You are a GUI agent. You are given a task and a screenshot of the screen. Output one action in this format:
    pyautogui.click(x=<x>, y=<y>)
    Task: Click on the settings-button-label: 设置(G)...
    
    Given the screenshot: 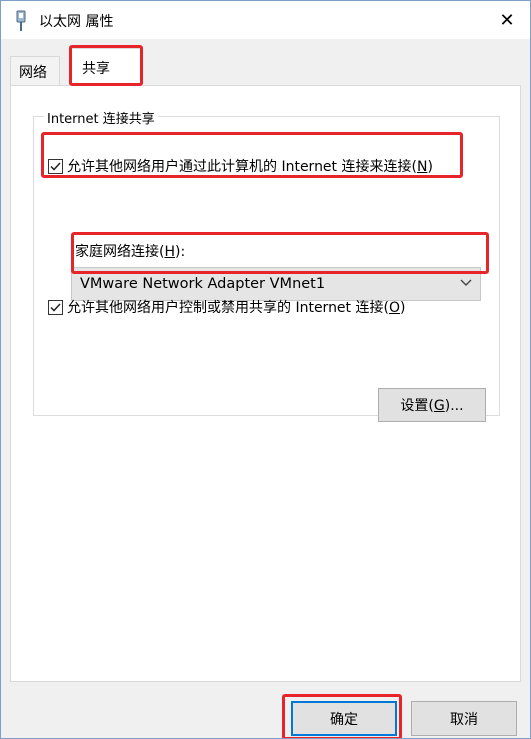 What is the action you would take?
    pyautogui.click(x=432, y=406)
    